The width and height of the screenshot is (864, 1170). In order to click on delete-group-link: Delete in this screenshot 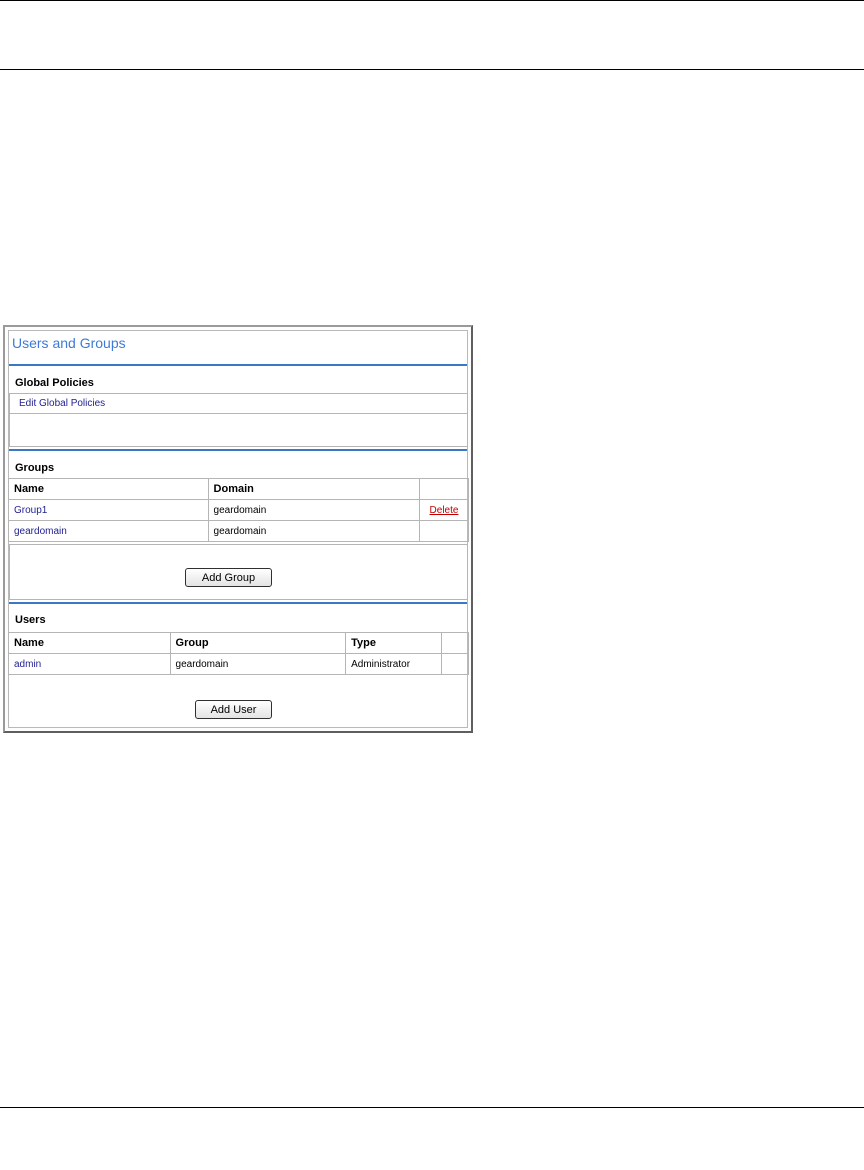, I will do `click(444, 510)`.